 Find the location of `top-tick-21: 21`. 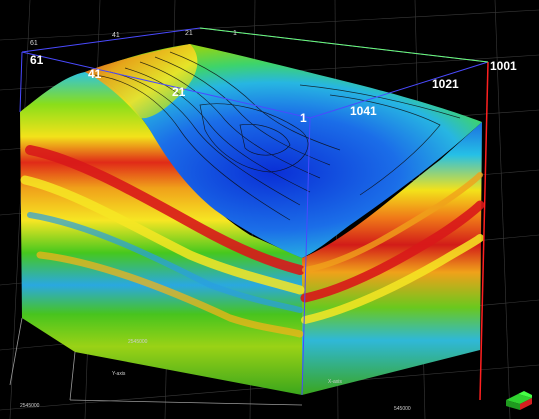

top-tick-21: 21 is located at coordinates (189, 33).